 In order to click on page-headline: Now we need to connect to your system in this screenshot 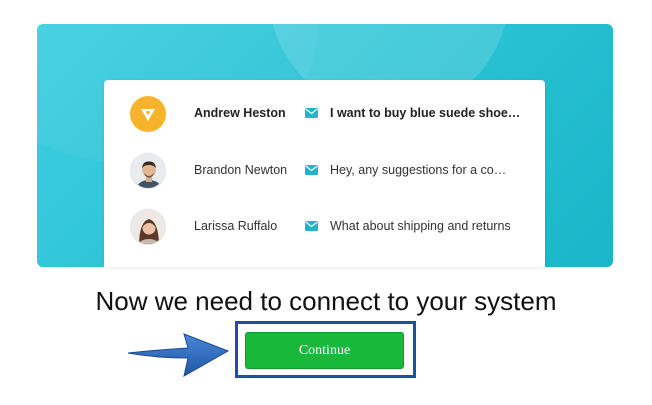, I will do `click(326, 301)`.